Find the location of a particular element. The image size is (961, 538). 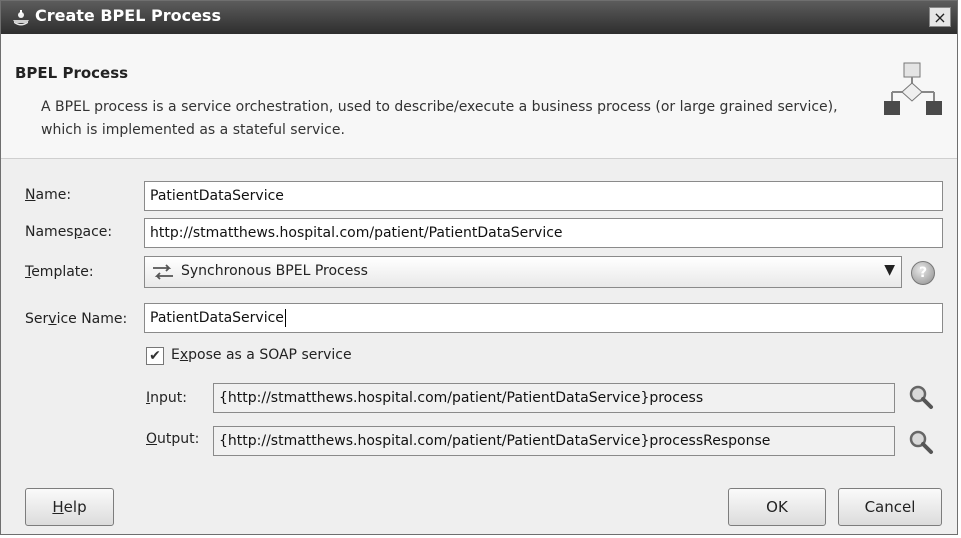

help-icon: ? is located at coordinates (923, 273).